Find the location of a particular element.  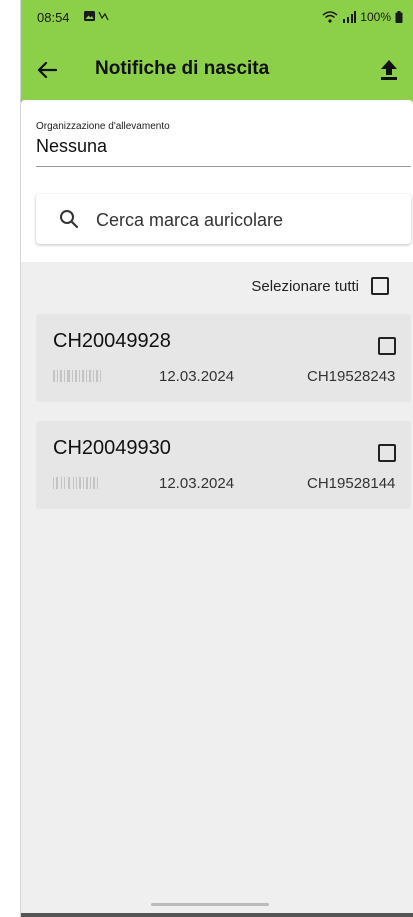

upload-icon is located at coordinates (389, 70).